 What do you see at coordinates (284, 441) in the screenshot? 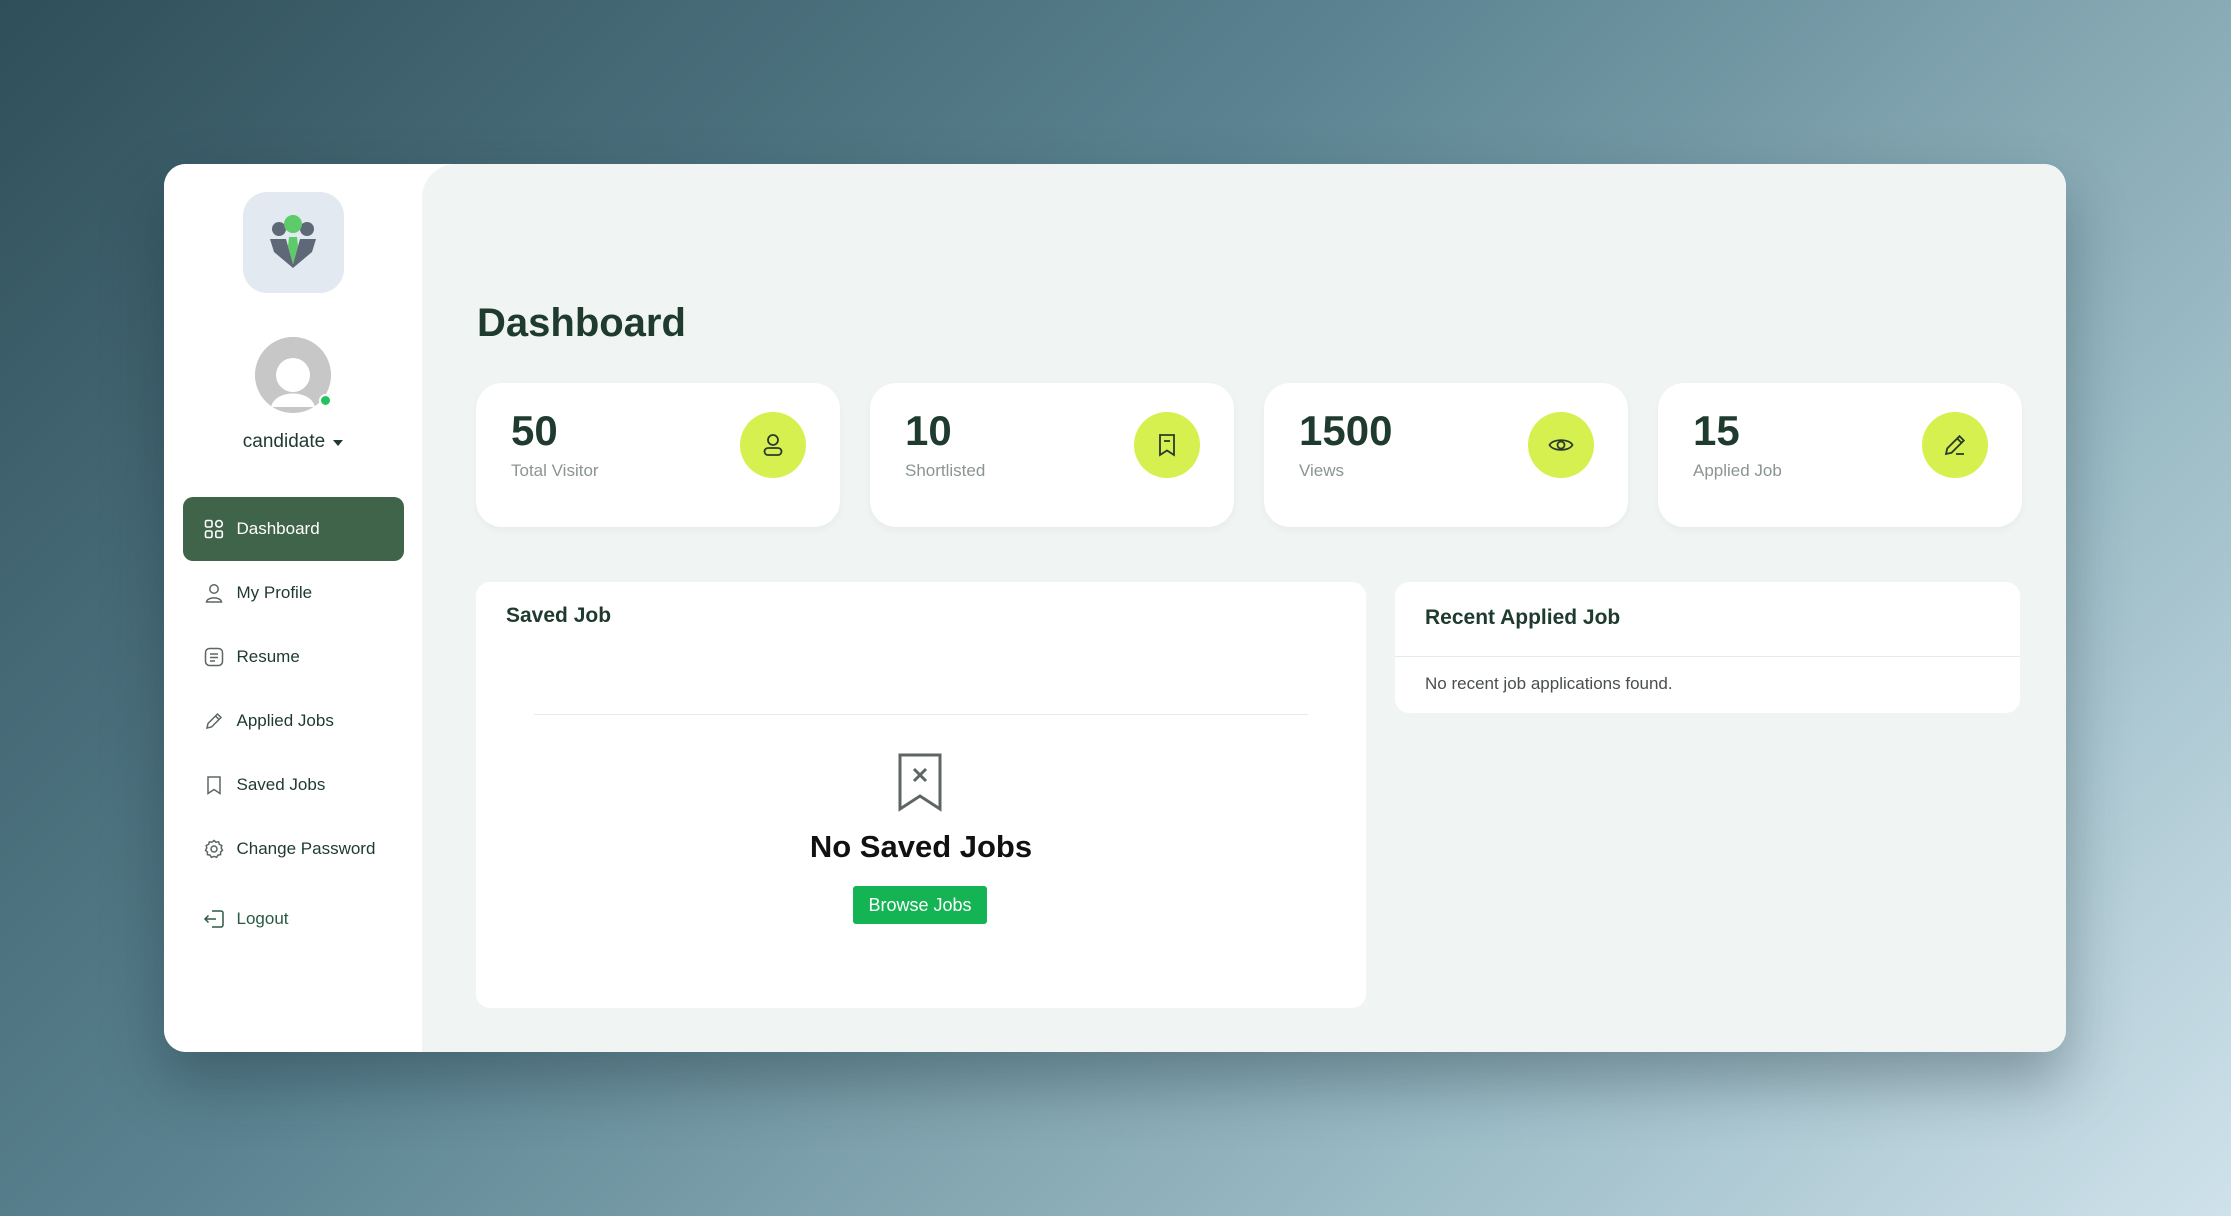
I see `user-name: candidate` at bounding box center [284, 441].